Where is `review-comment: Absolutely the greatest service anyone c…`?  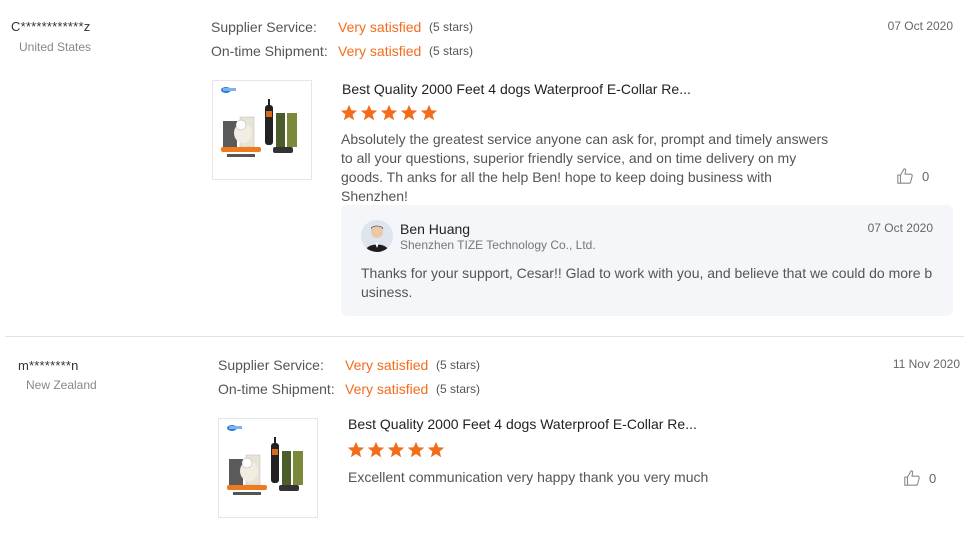
review-comment: Absolutely the greatest service anyone c… is located at coordinates (585, 167).